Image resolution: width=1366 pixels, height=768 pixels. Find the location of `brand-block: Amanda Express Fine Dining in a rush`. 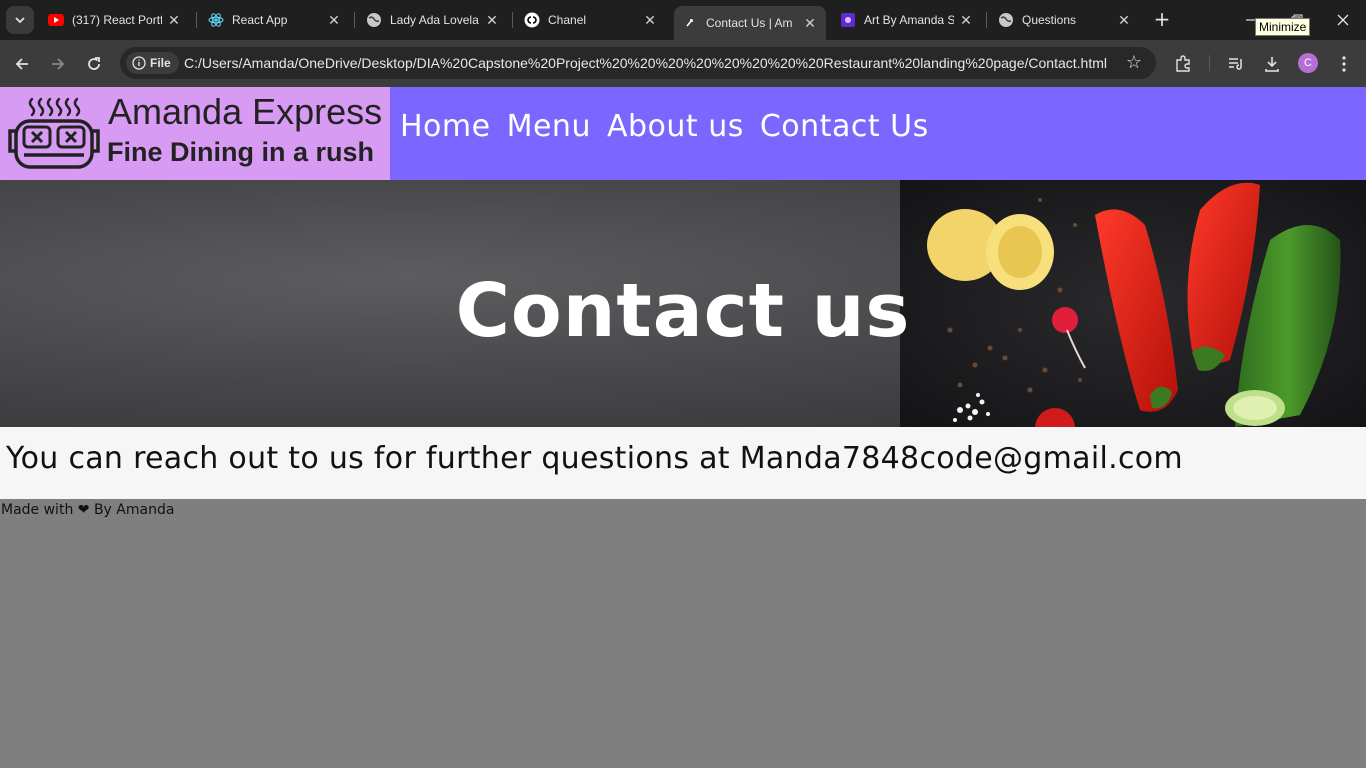

brand-block: Amanda Express Fine Dining in a rush is located at coordinates (195, 133).